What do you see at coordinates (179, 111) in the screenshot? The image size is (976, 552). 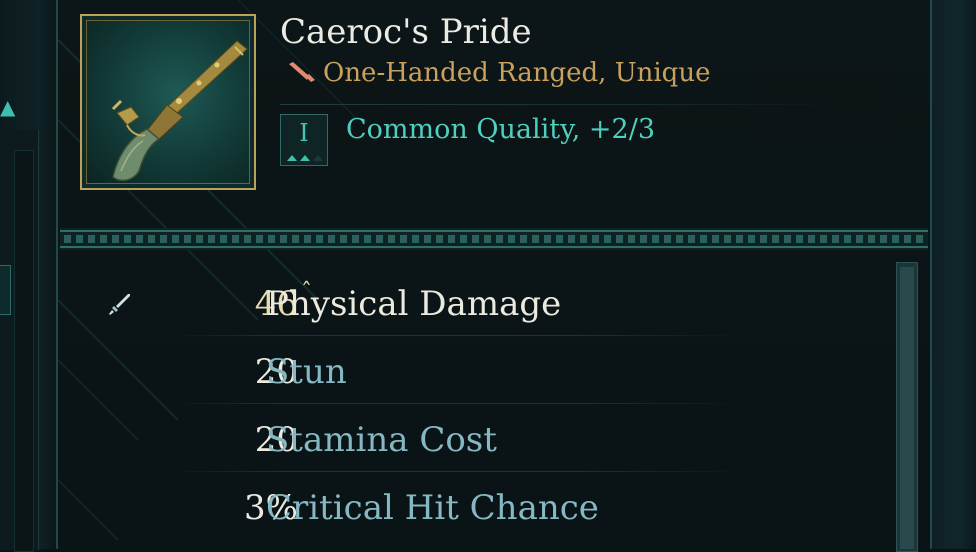 I see `flintlock-pistol-icon` at bounding box center [179, 111].